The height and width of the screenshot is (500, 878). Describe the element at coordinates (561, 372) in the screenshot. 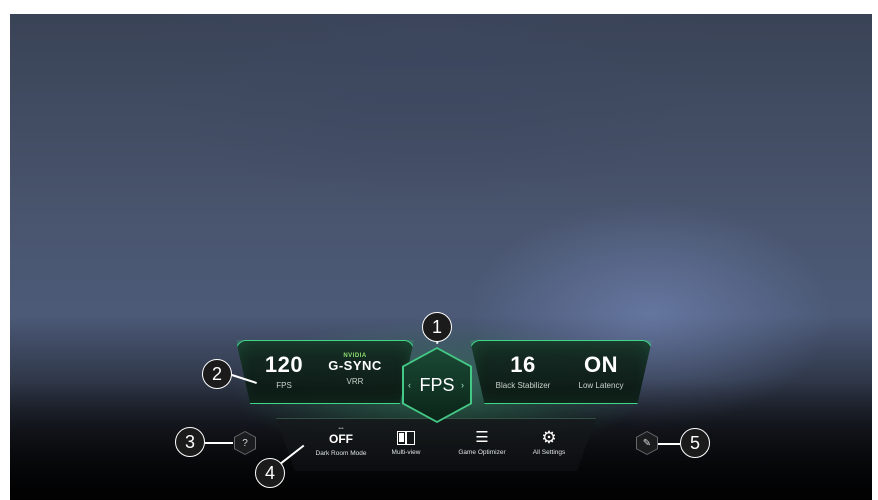

I see `right-stats-panel: 16 Black Stabilizer ON Low Latency` at that location.